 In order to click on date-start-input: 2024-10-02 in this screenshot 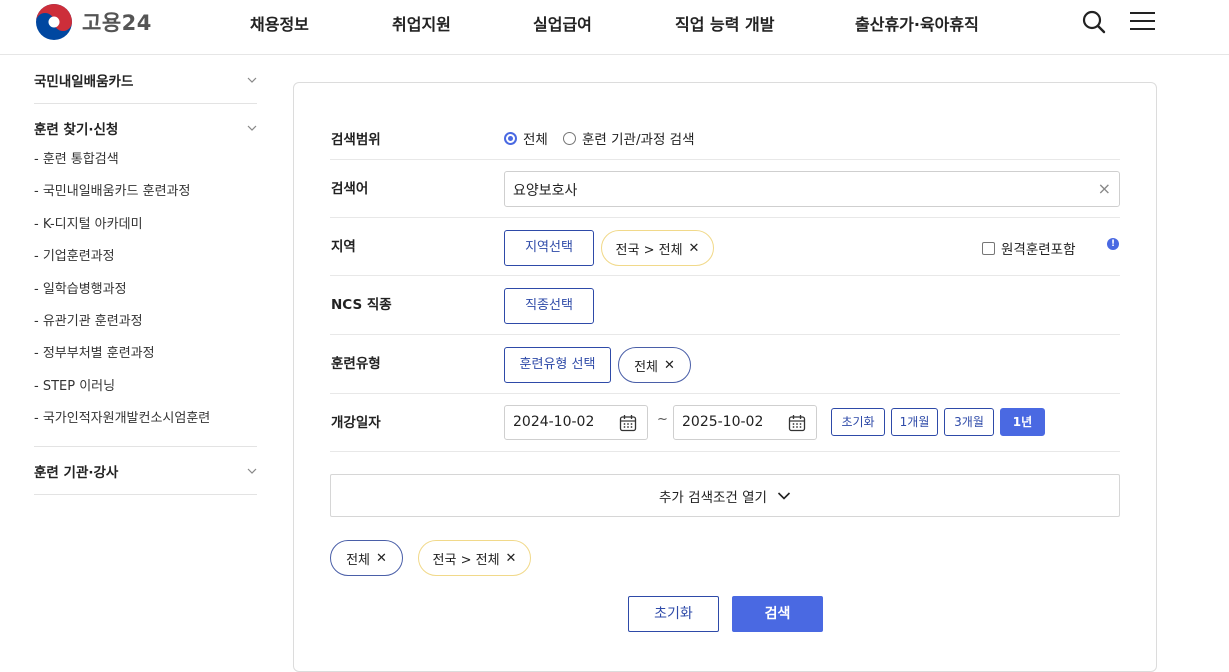, I will do `click(576, 422)`.